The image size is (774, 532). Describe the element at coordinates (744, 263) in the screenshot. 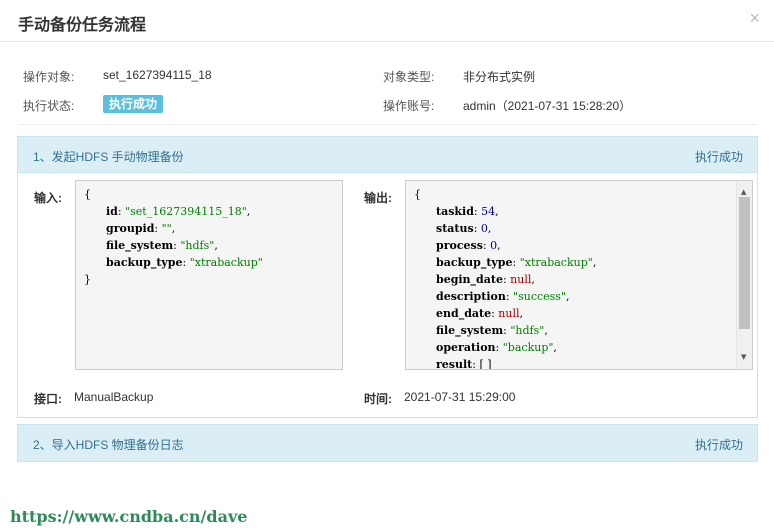

I see `scroll-thumb` at that location.